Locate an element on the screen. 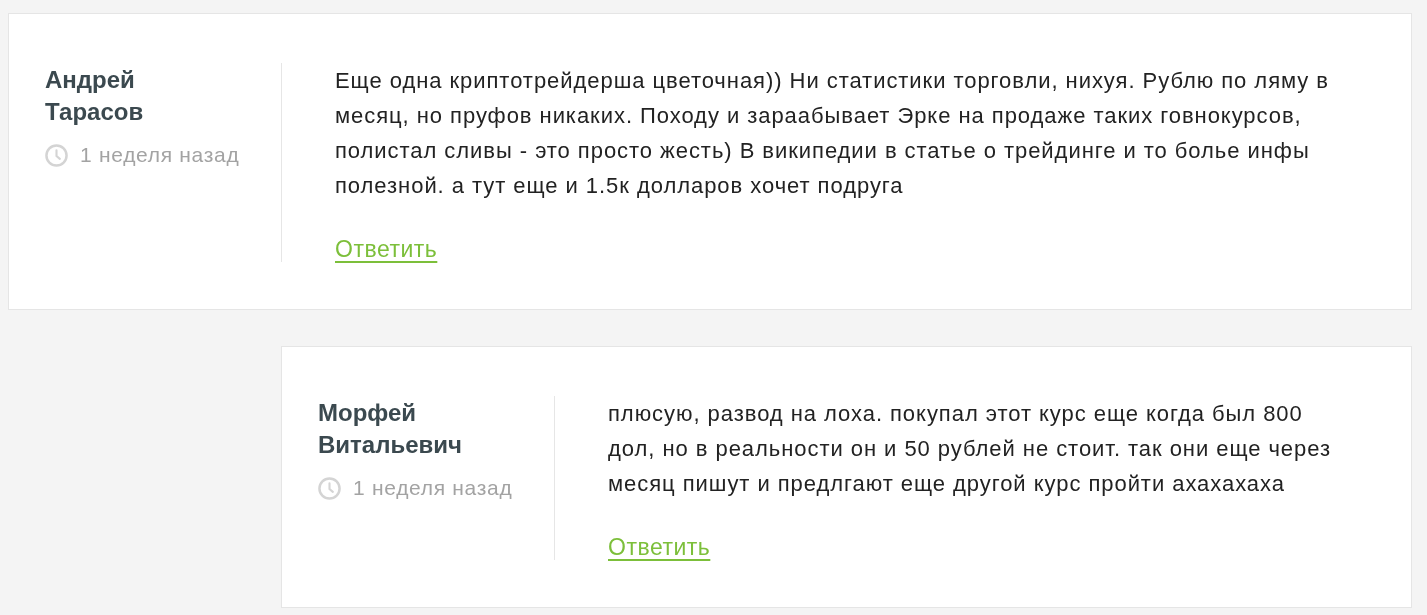 The width and height of the screenshot is (1427, 615). author-name: Морфей Витальевич is located at coordinates (390, 429).